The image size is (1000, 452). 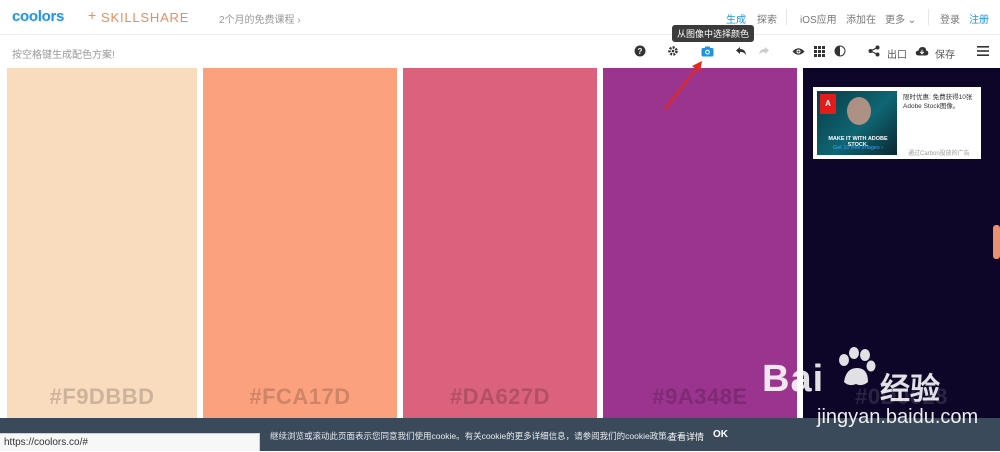 What do you see at coordinates (818, 18) in the screenshot?
I see `nav-ios-app: iOS应用` at bounding box center [818, 18].